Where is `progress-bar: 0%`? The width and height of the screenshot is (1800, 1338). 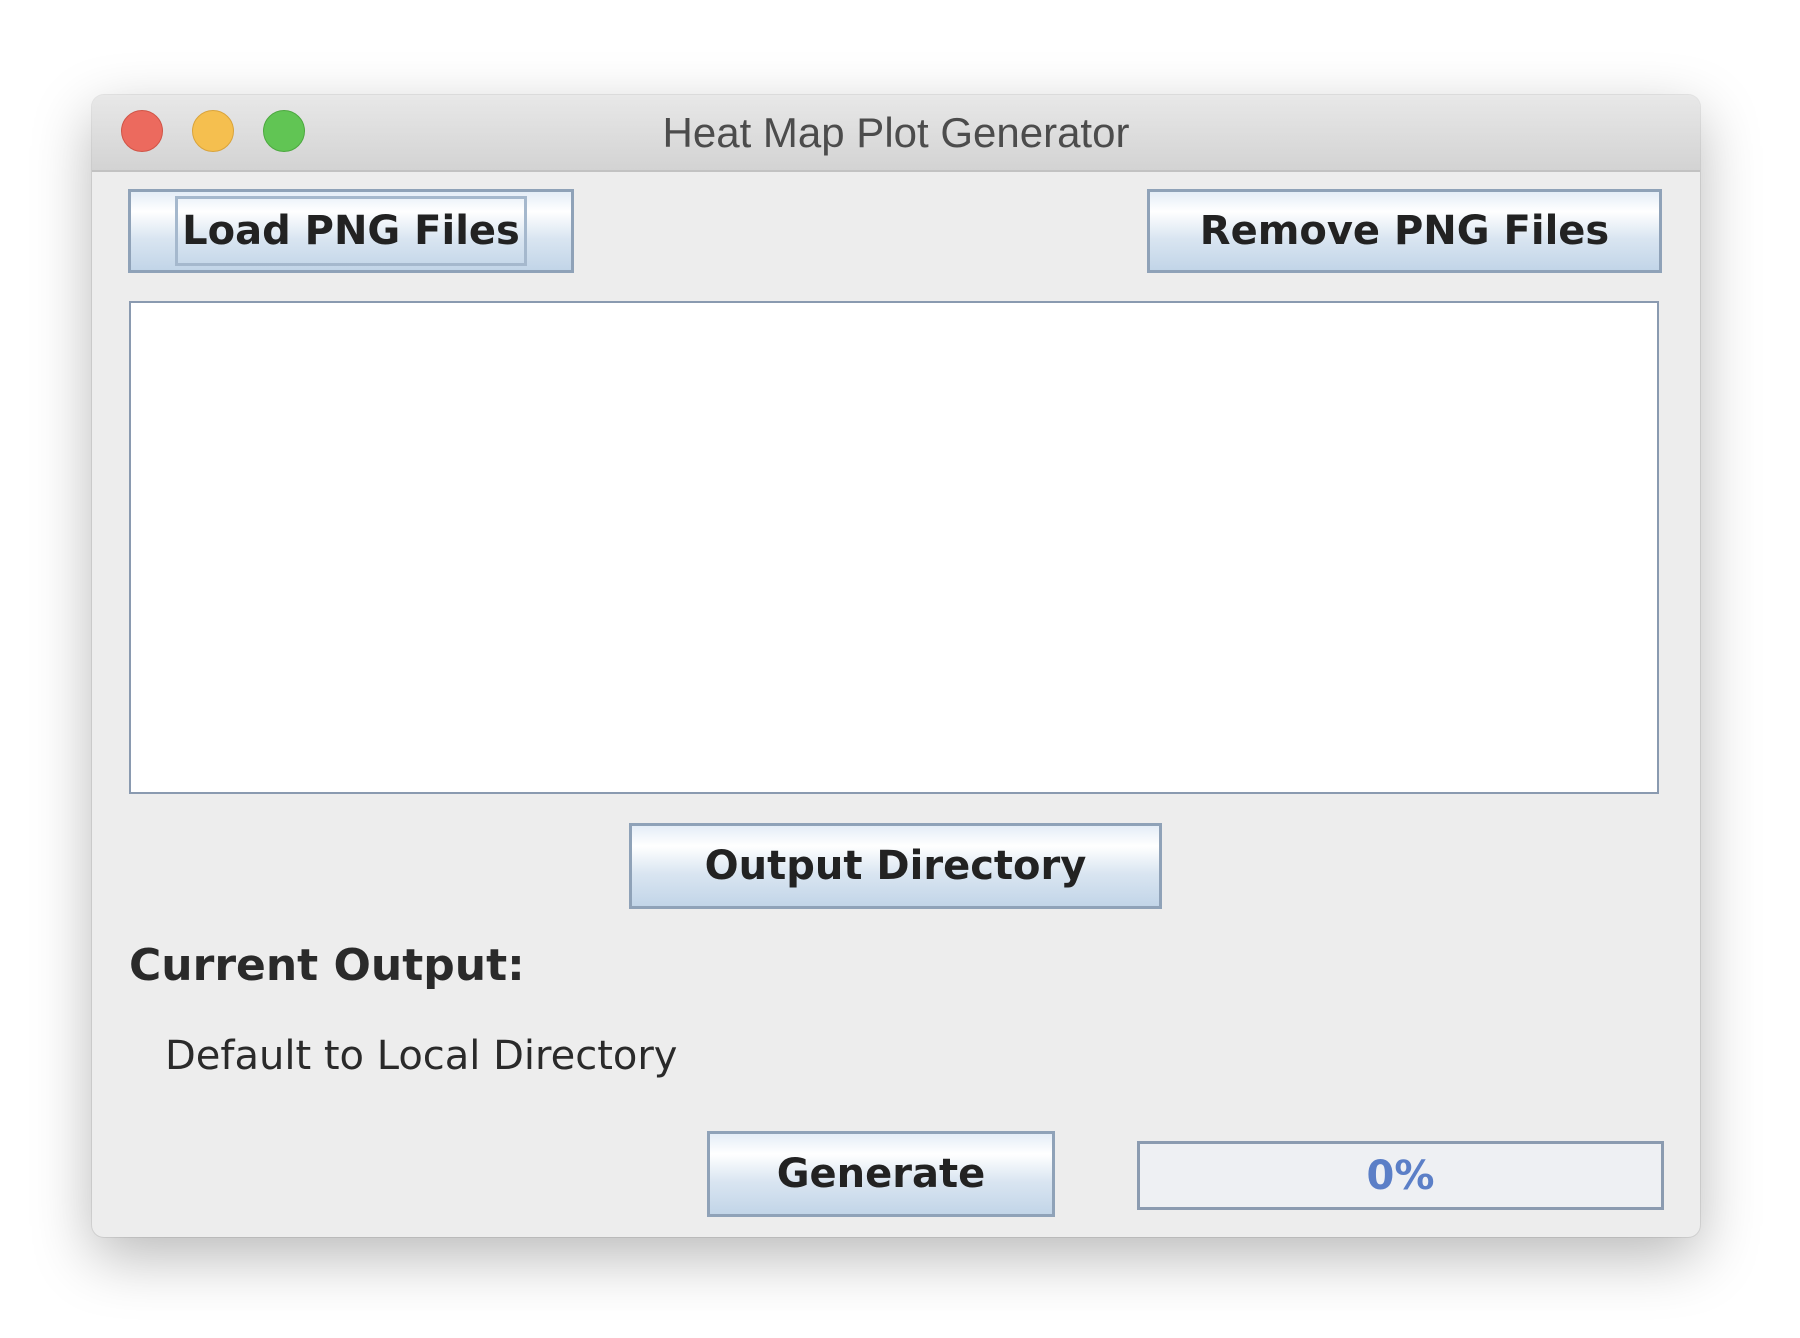 progress-bar: 0% is located at coordinates (1400, 1175).